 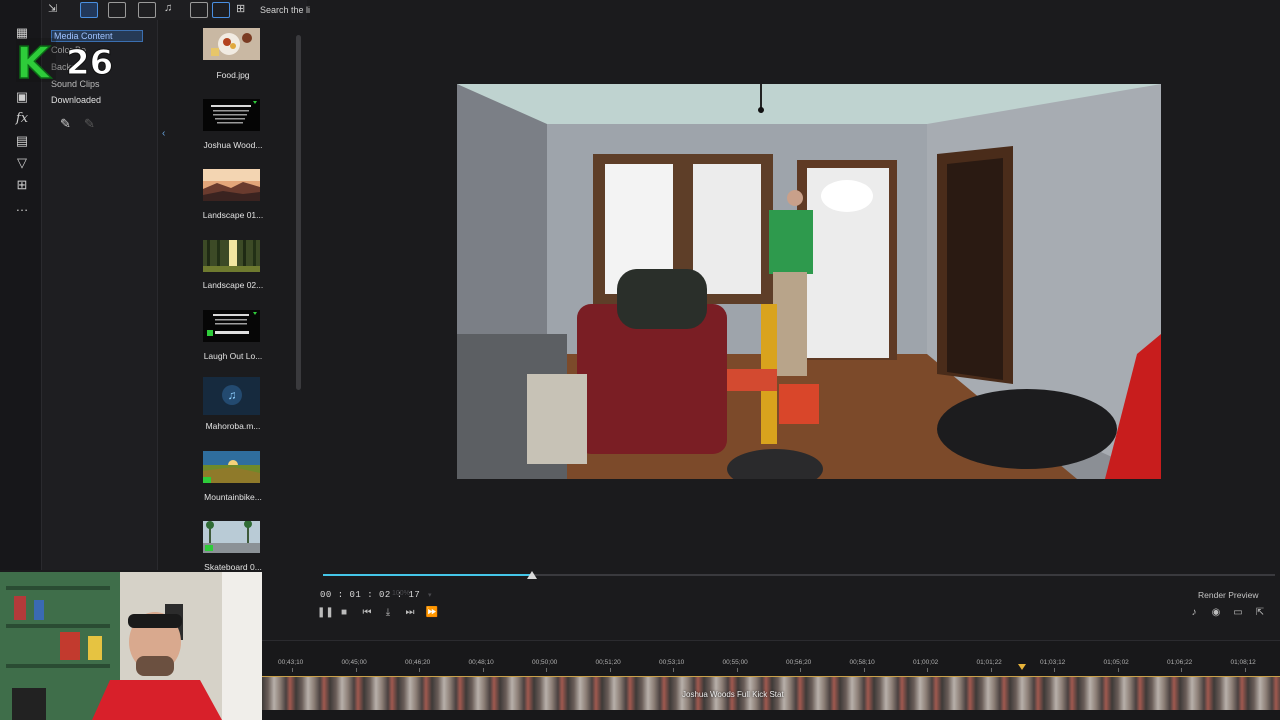 I want to click on render-preview-button: Render Preview, so click(x=1228, y=595).